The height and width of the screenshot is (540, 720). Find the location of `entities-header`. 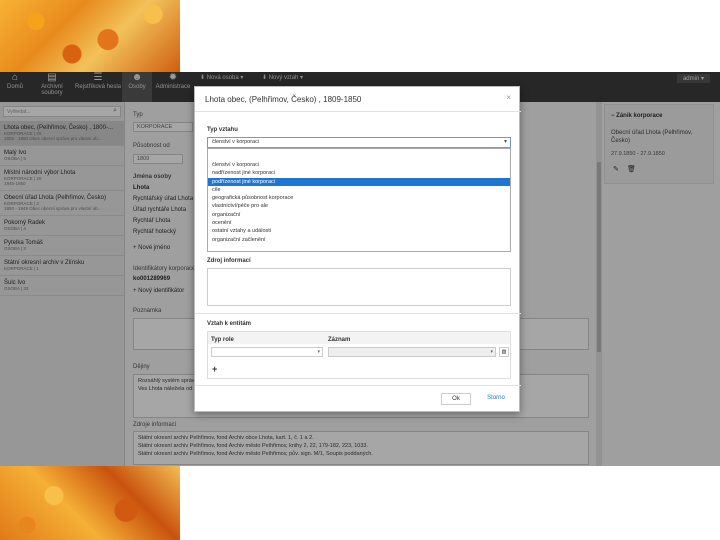

entities-header is located at coordinates (359, 338).